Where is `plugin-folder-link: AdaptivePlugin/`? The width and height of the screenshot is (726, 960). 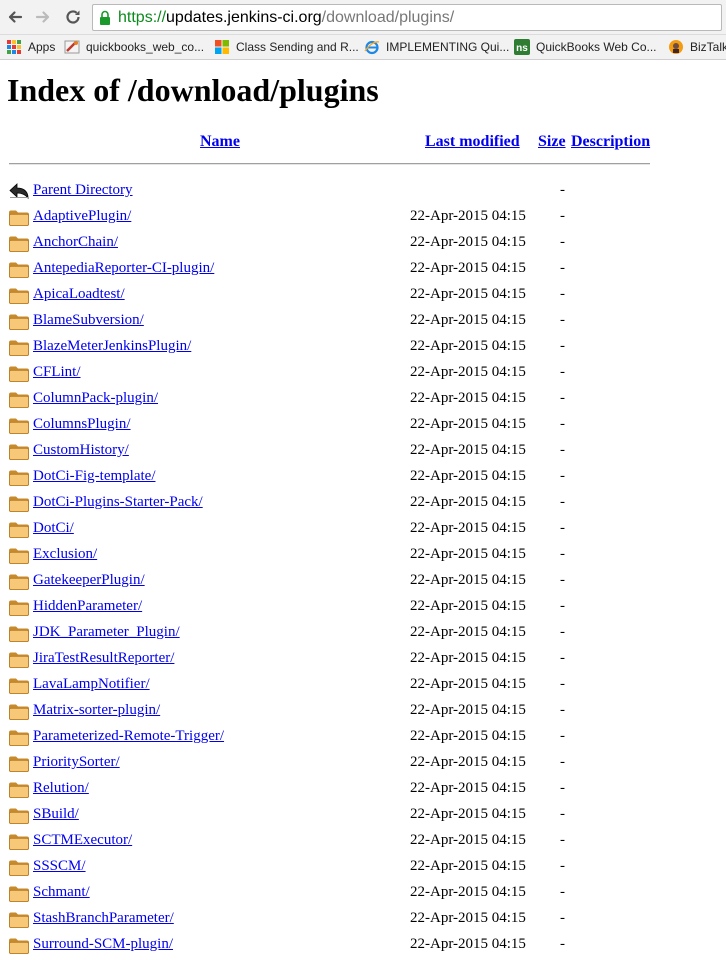
plugin-folder-link: AdaptivePlugin/ is located at coordinates (82, 216).